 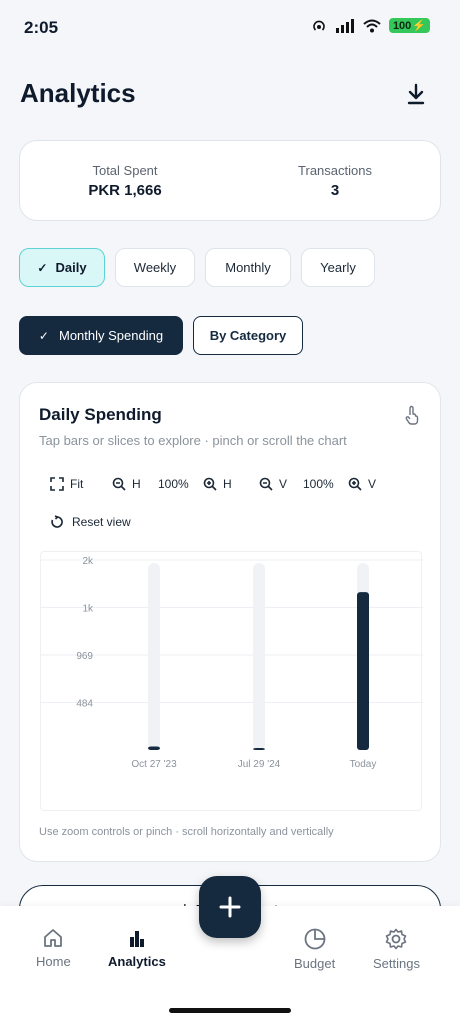 I want to click on bar-chart-icon, so click(x=136, y=939).